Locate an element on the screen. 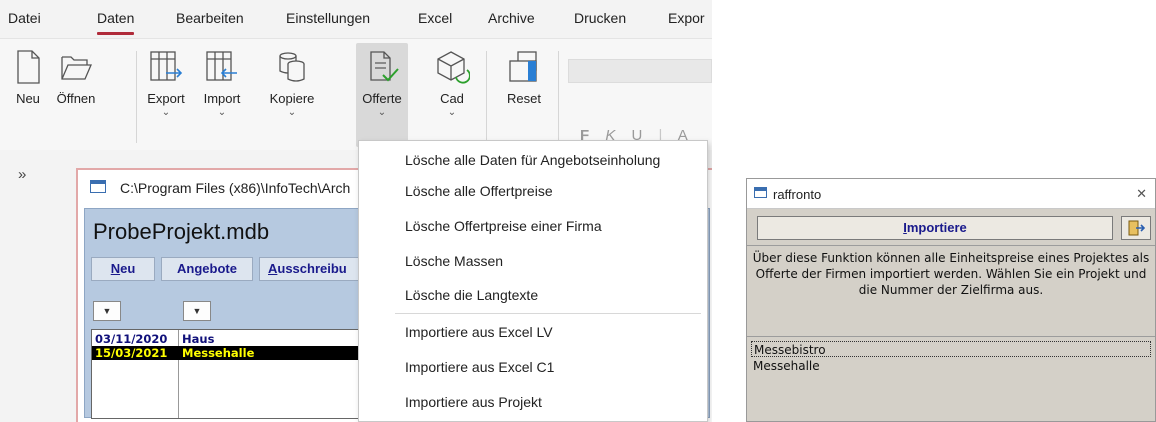 The height and width of the screenshot is (422, 1156). menu-item-delete-long-texts: Lösche die Langtexte is located at coordinates (471, 295).